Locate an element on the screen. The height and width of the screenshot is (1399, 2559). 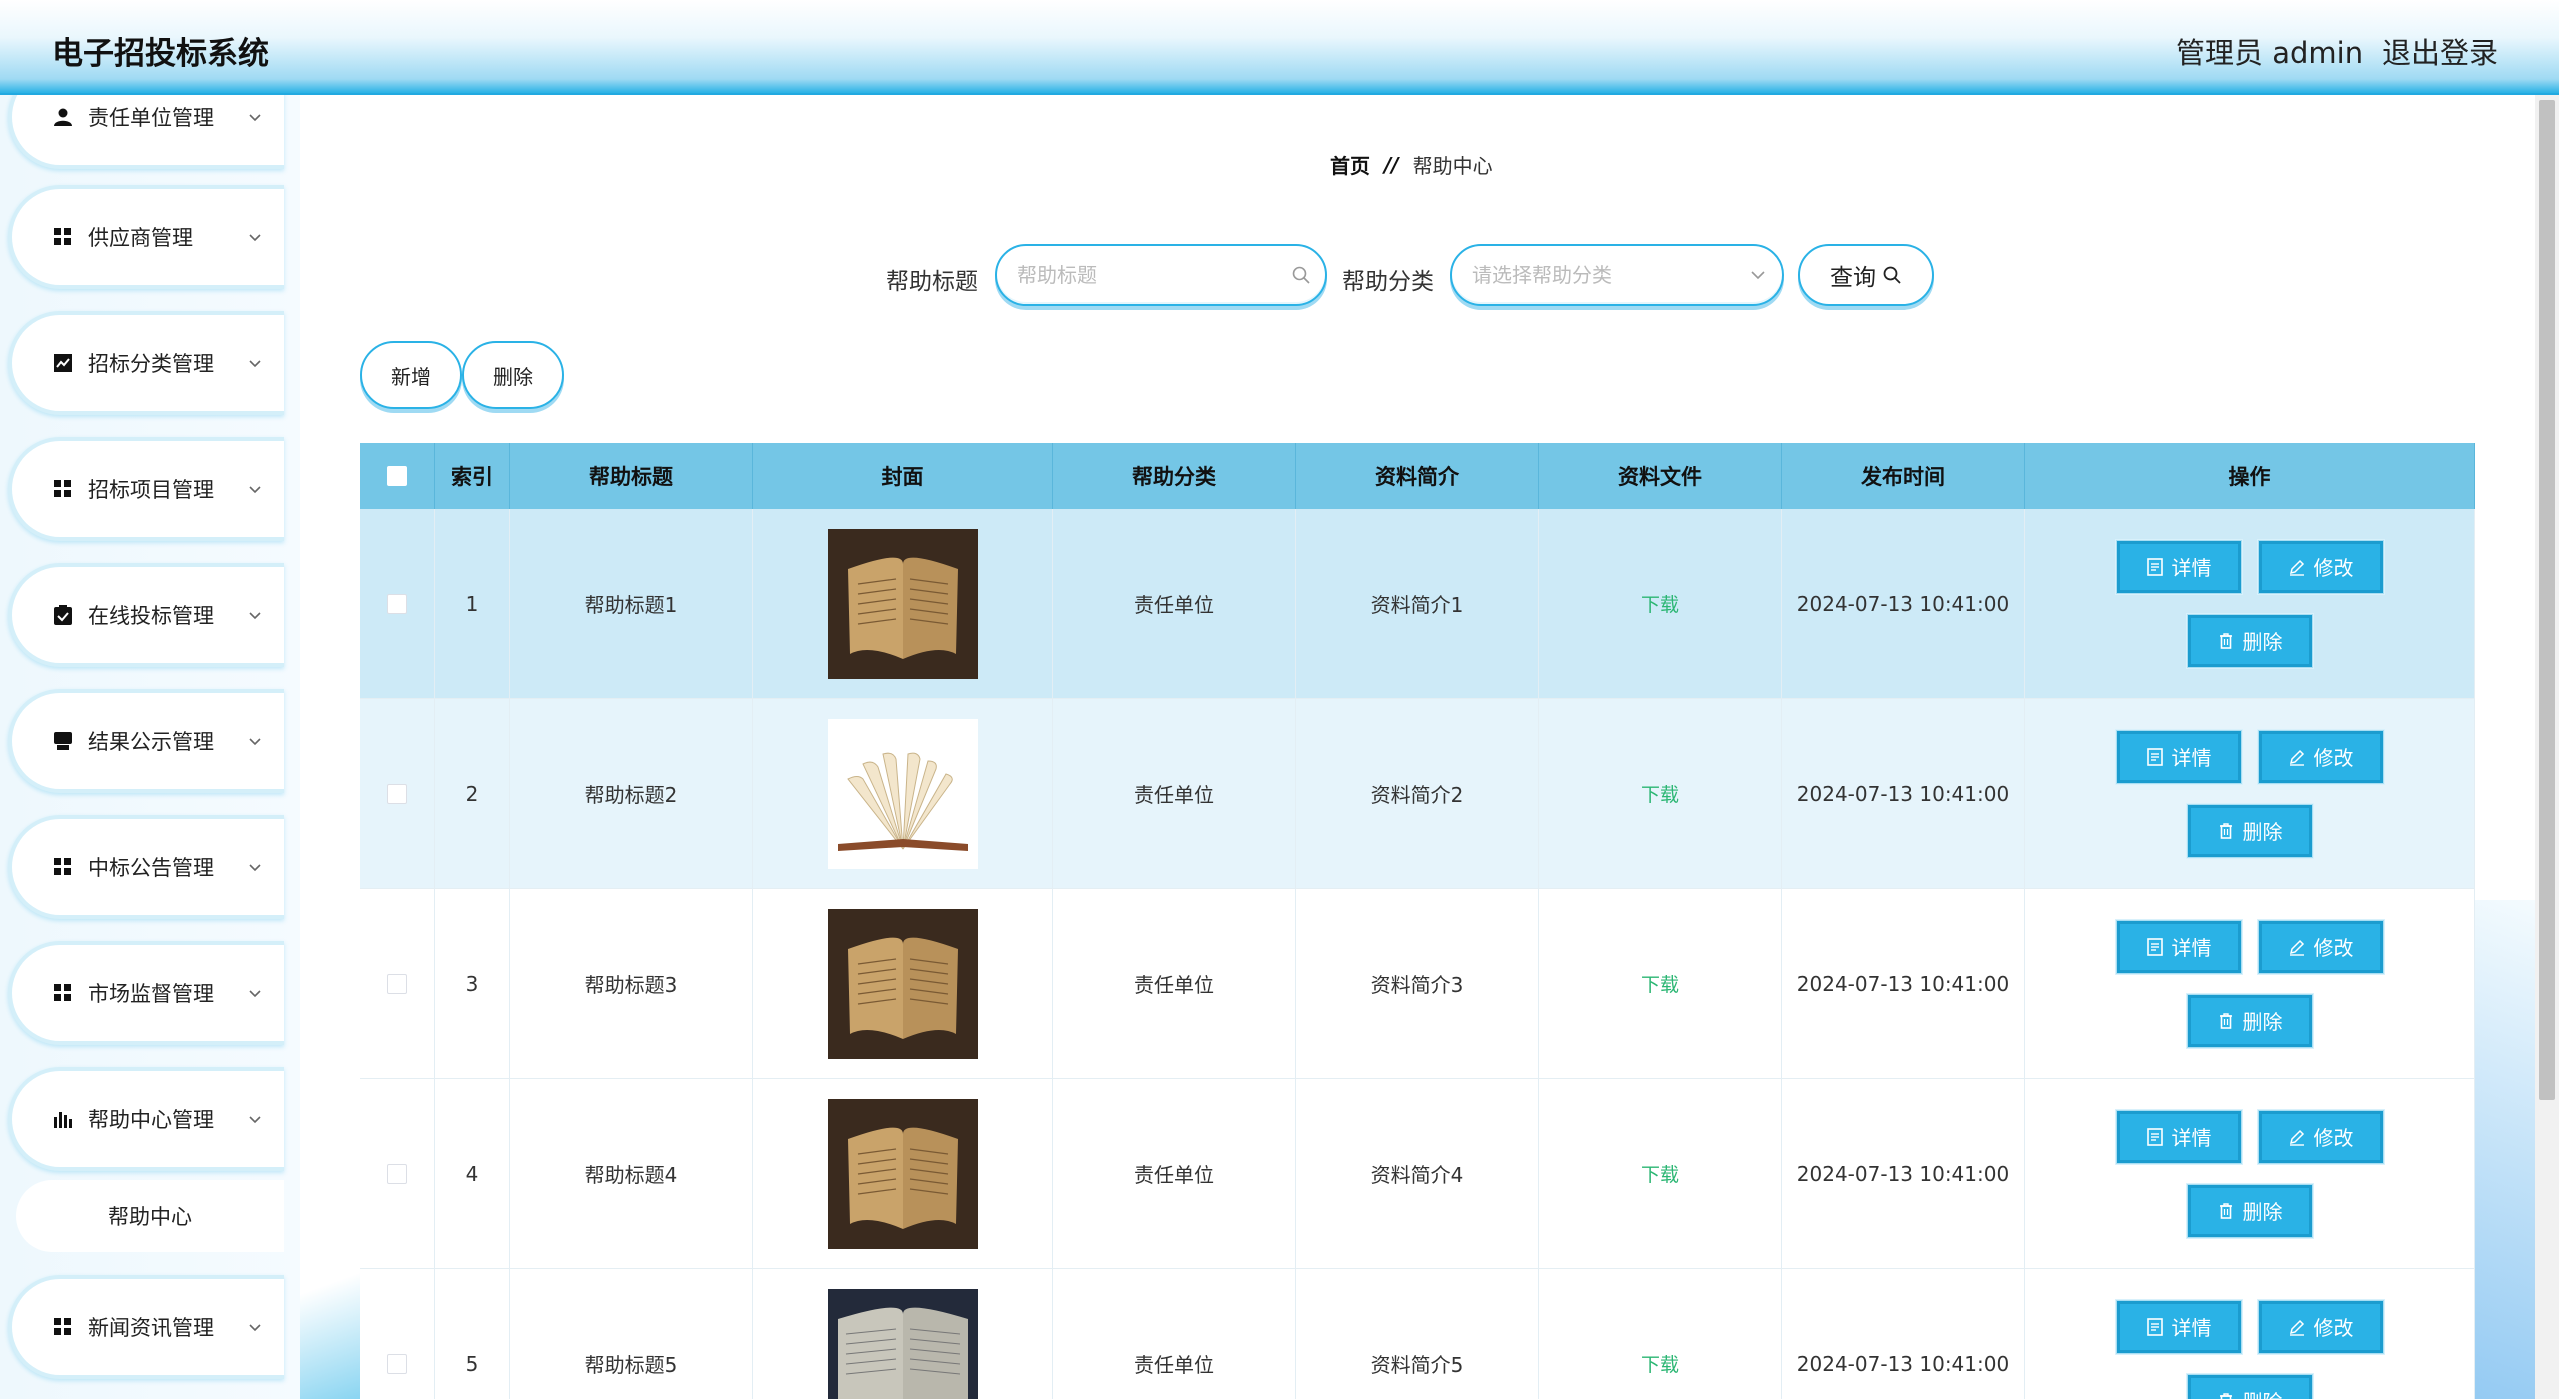
title-search-input is located at coordinates (1154, 275).